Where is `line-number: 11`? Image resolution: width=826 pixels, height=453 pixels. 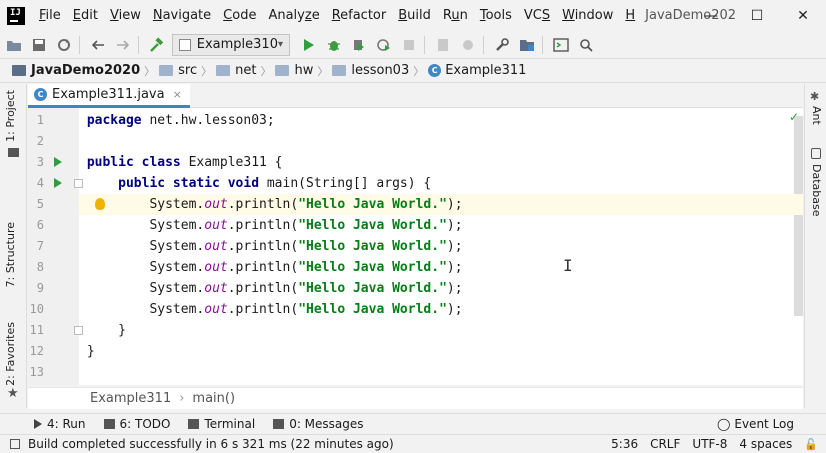 line-number: 11 is located at coordinates (36, 330).